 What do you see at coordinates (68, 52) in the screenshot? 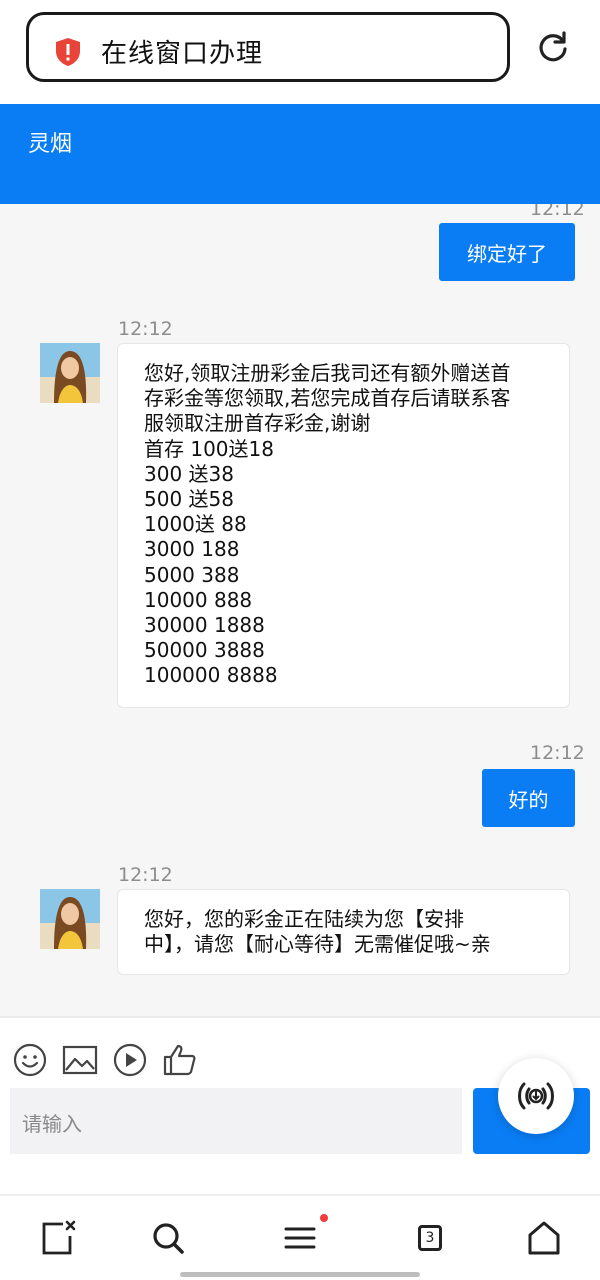
I see `shield-alert-icon` at bounding box center [68, 52].